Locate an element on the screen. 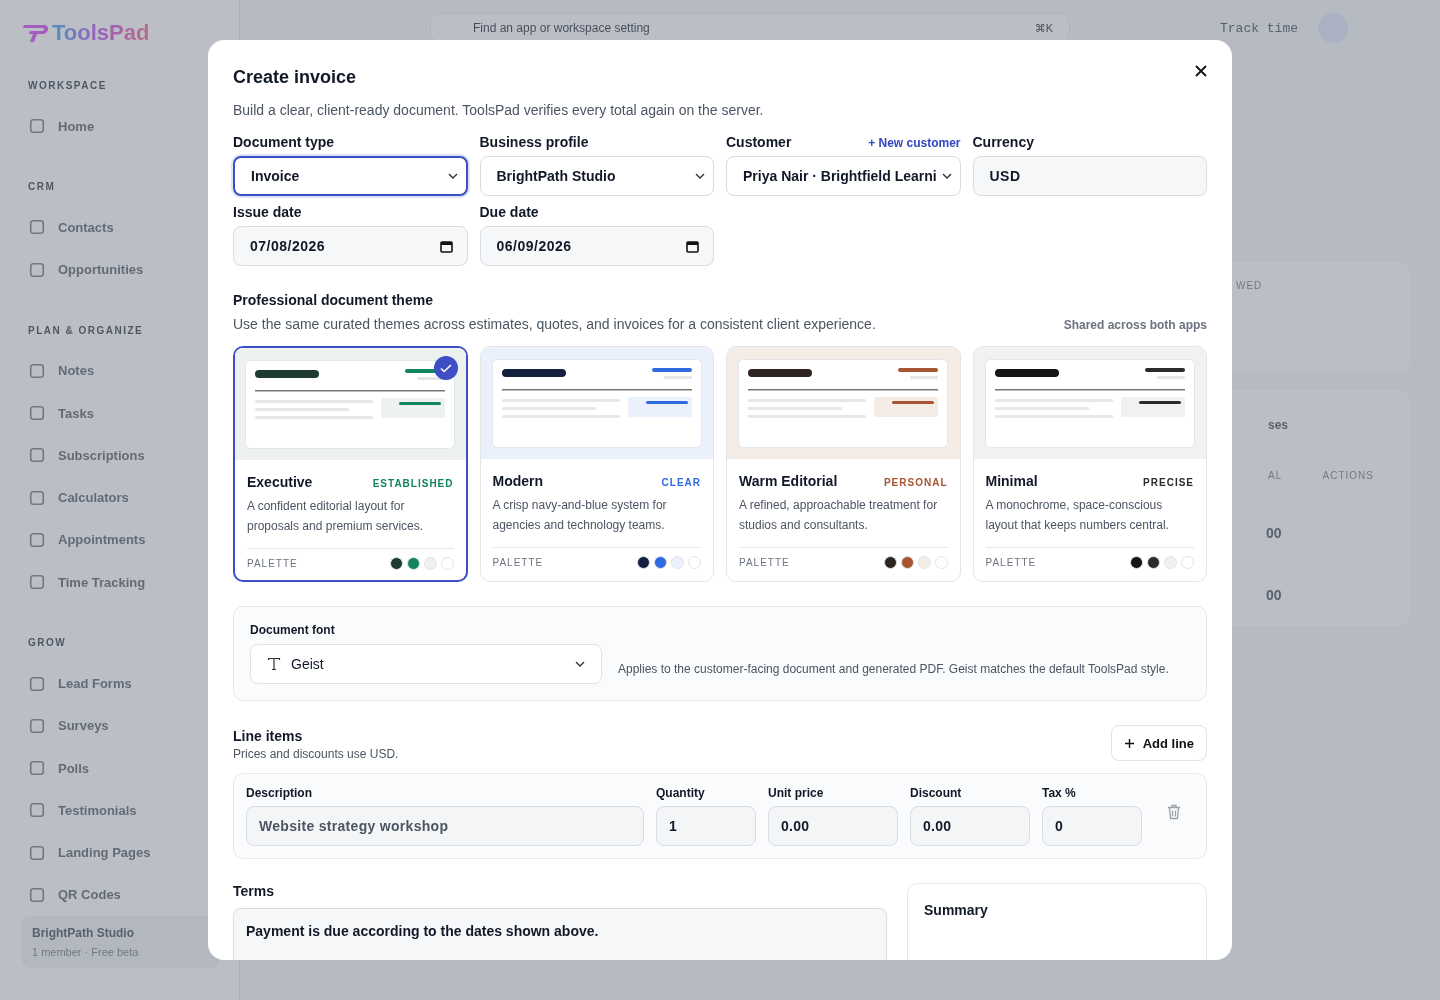  workspace-name: BrightPath Studio is located at coordinates (83, 933).